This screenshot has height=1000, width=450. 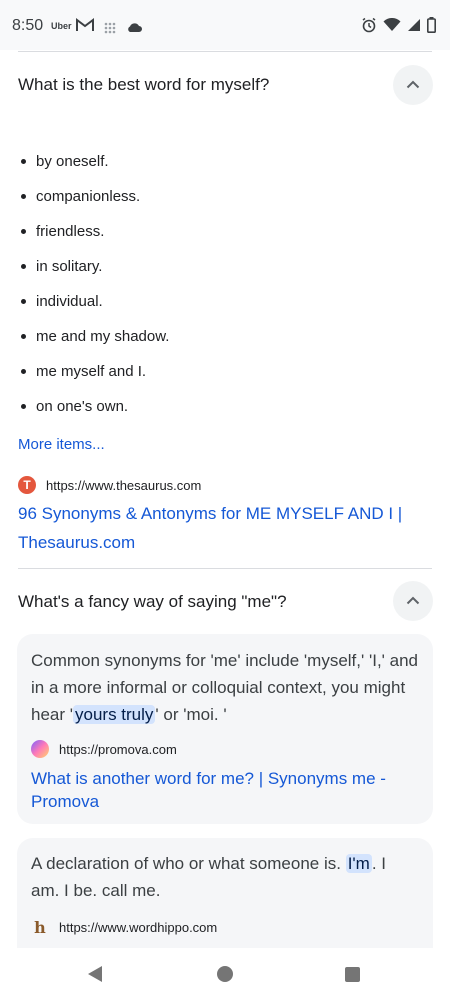 I want to click on source-url: https://www.wordhippo.com, so click(x=138, y=927).